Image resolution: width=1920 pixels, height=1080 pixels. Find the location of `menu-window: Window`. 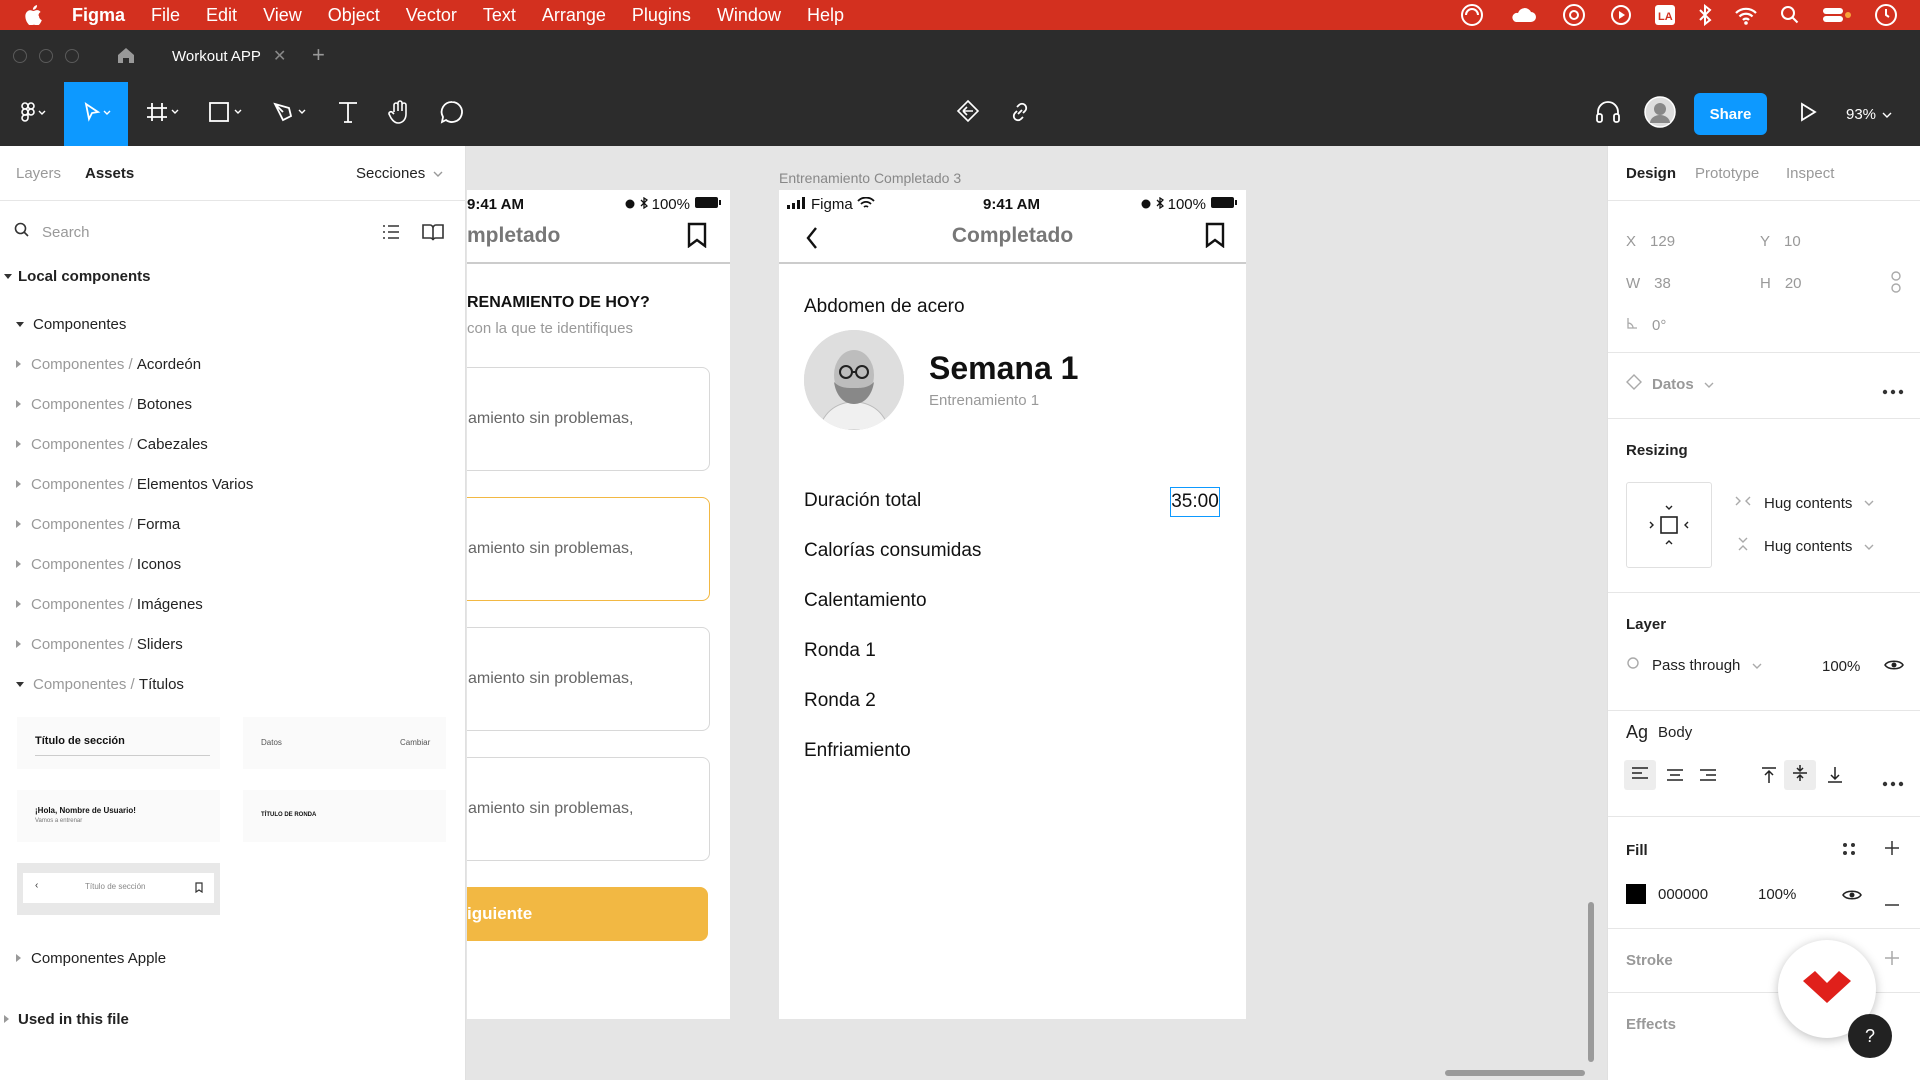

menu-window: Window is located at coordinates (749, 15).